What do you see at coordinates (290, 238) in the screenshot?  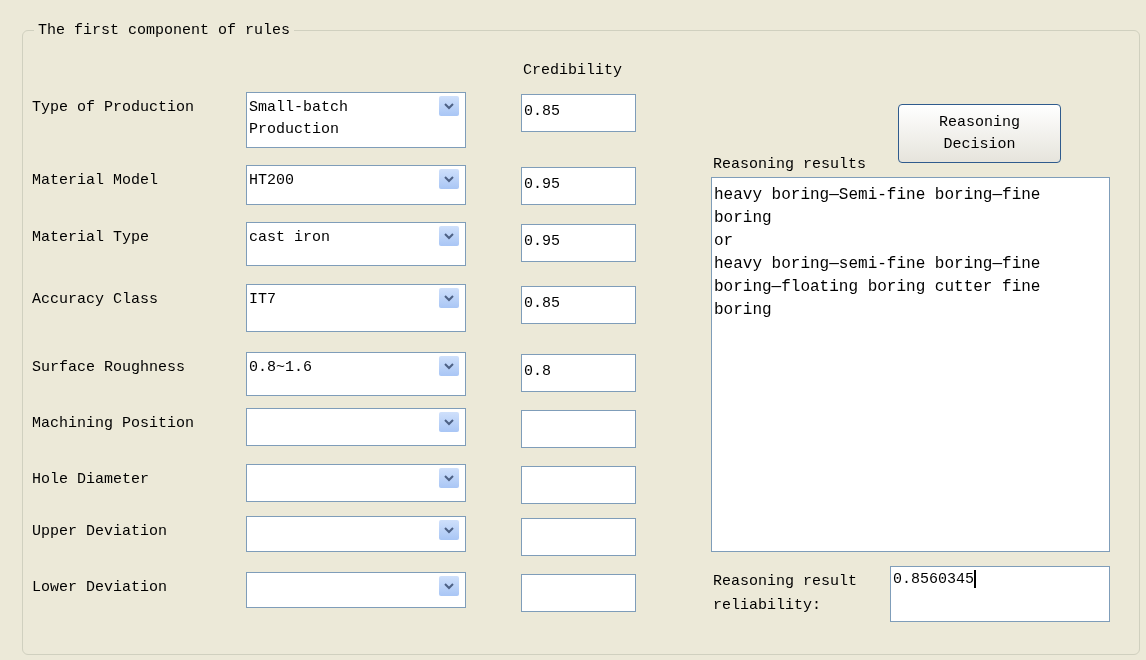 I see `dropdown-value: cast iron` at bounding box center [290, 238].